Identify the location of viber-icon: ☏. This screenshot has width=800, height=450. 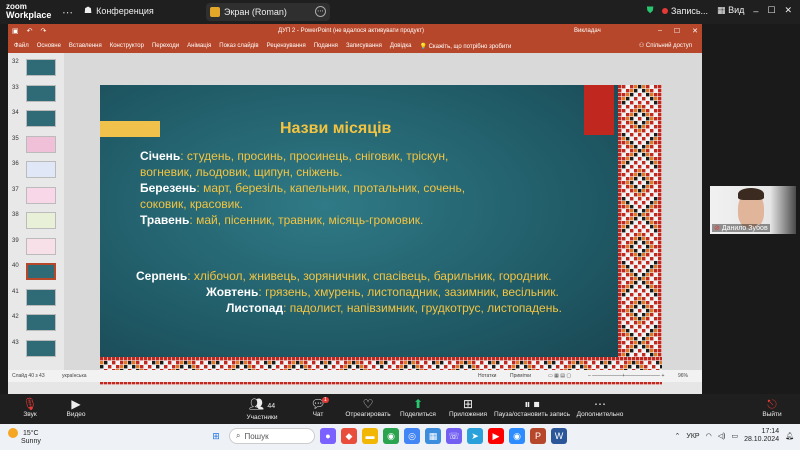
(454, 436).